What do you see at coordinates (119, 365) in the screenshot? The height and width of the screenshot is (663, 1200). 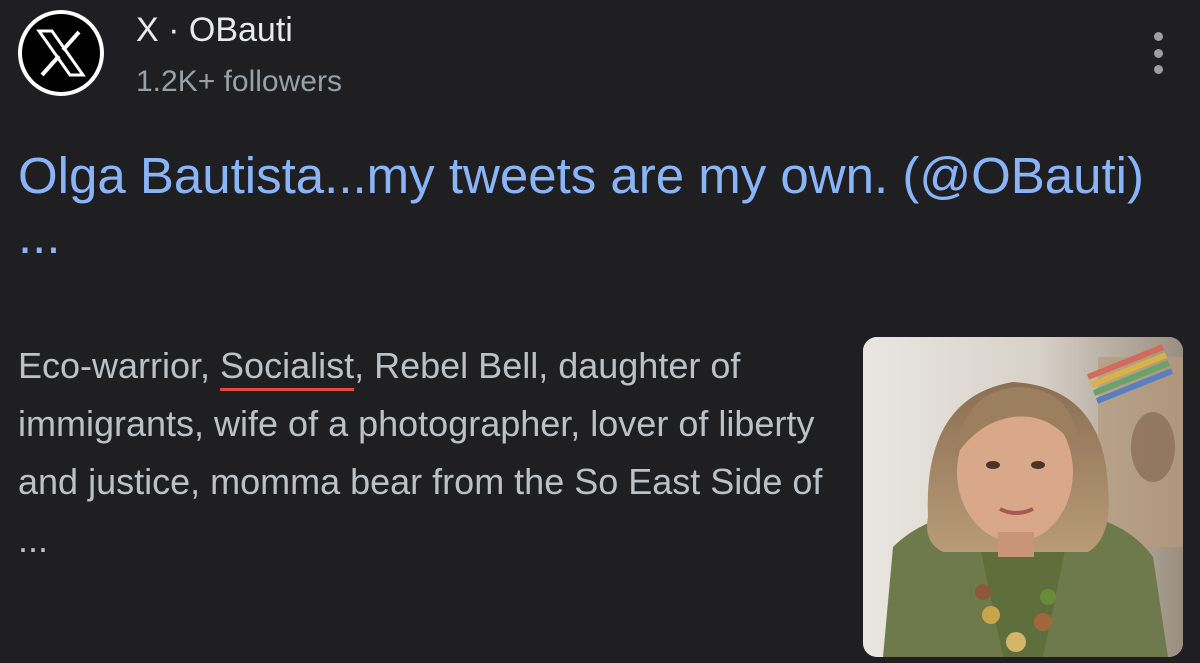 I see `snippet-text-start: Eco-warrior,` at bounding box center [119, 365].